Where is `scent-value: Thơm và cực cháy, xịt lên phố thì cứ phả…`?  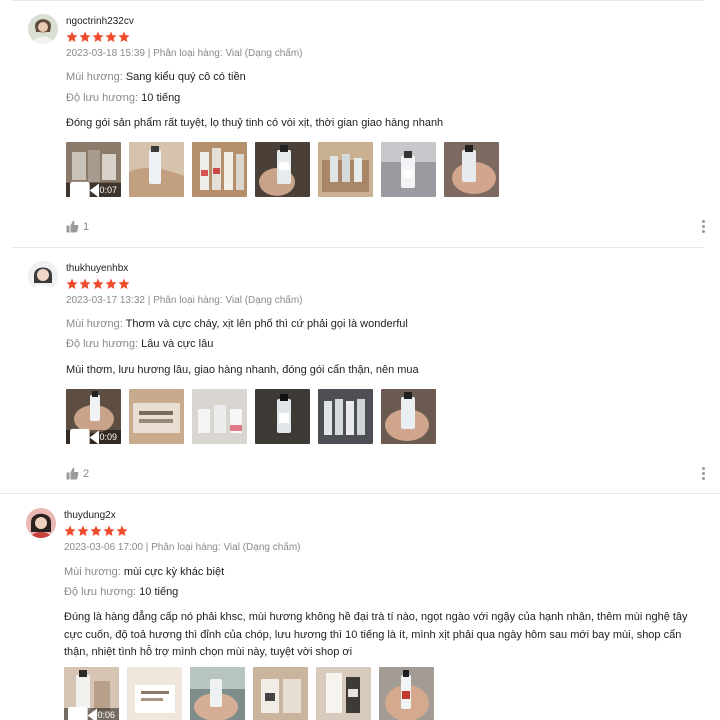
scent-value: Thơm và cực cháy, xịt lên phố thì cứ phả… is located at coordinates (266, 324).